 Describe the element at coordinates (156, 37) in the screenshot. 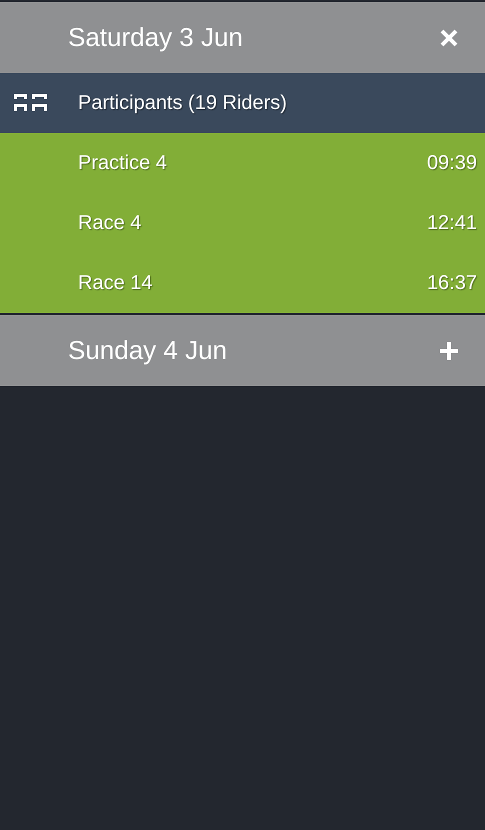

I see `day-title: Saturday 3 Jun` at that location.